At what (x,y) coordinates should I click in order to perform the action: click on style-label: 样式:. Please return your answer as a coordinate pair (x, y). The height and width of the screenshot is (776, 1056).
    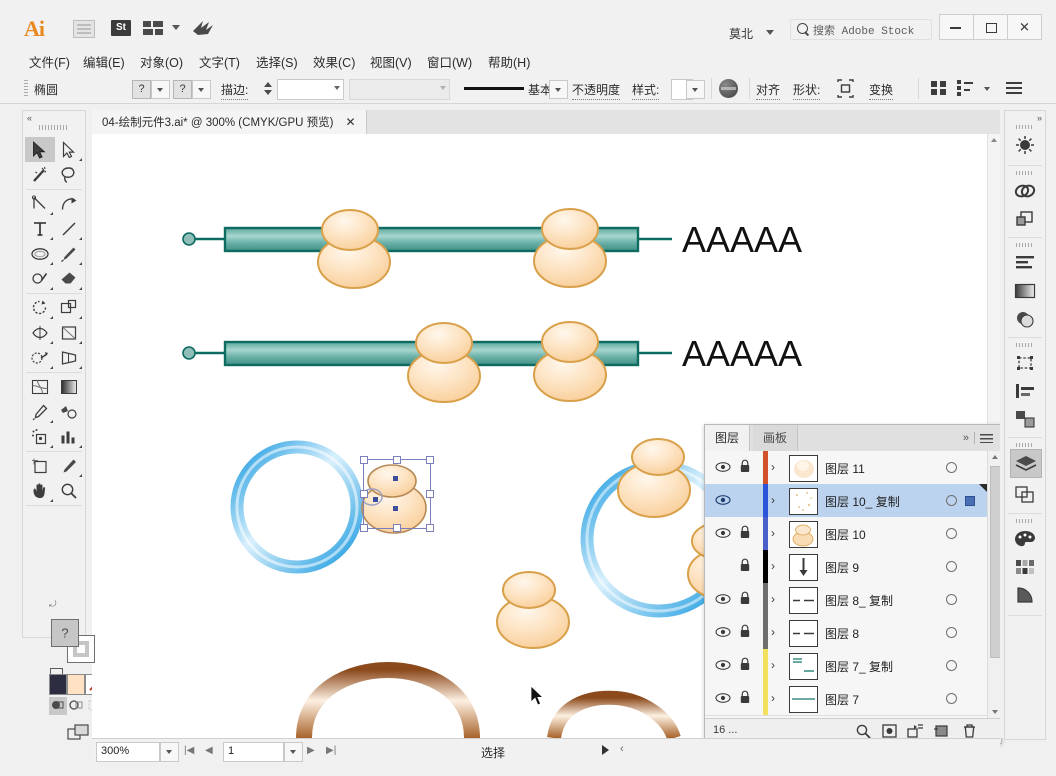
    Looking at the image, I should click on (646, 90).